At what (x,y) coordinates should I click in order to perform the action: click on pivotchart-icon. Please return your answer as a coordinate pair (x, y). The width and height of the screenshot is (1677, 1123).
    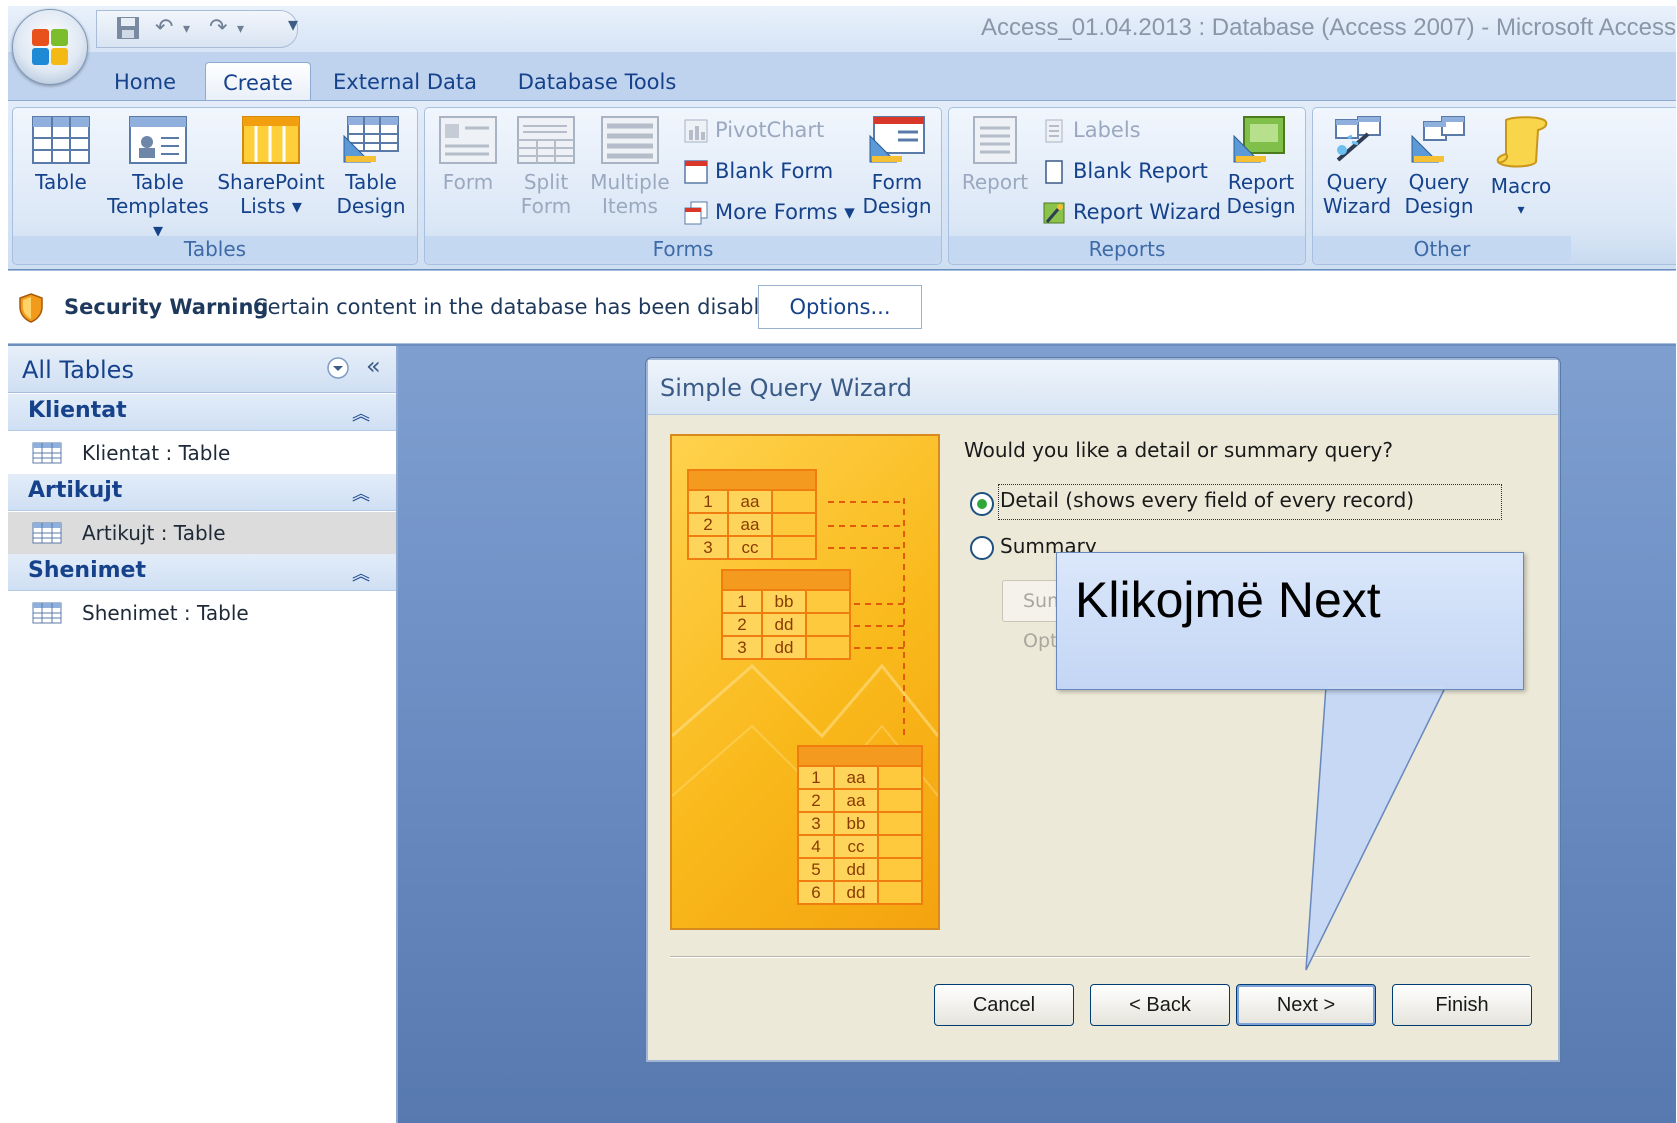
    Looking at the image, I should click on (696, 131).